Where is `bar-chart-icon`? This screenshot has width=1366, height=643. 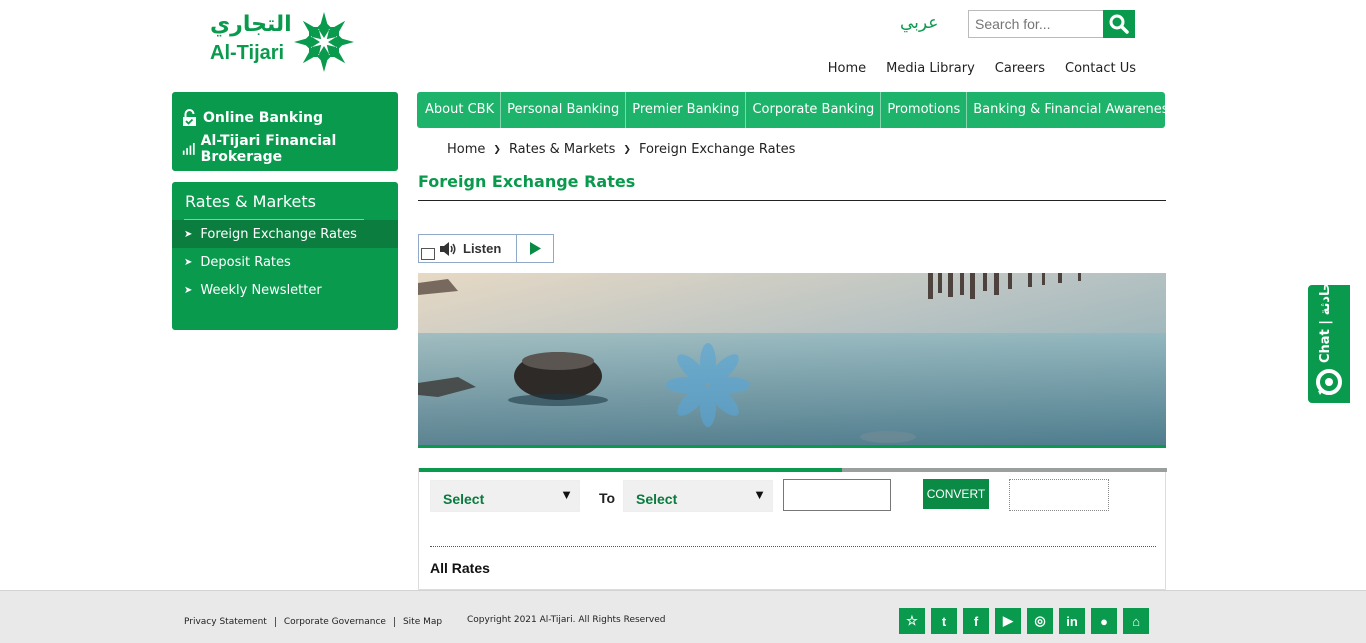 bar-chart-icon is located at coordinates (188, 149).